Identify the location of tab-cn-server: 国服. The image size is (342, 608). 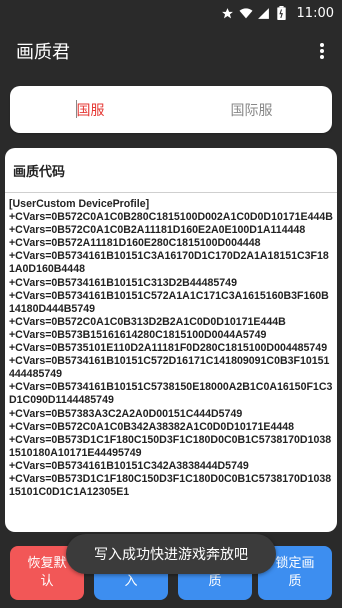
(90, 109).